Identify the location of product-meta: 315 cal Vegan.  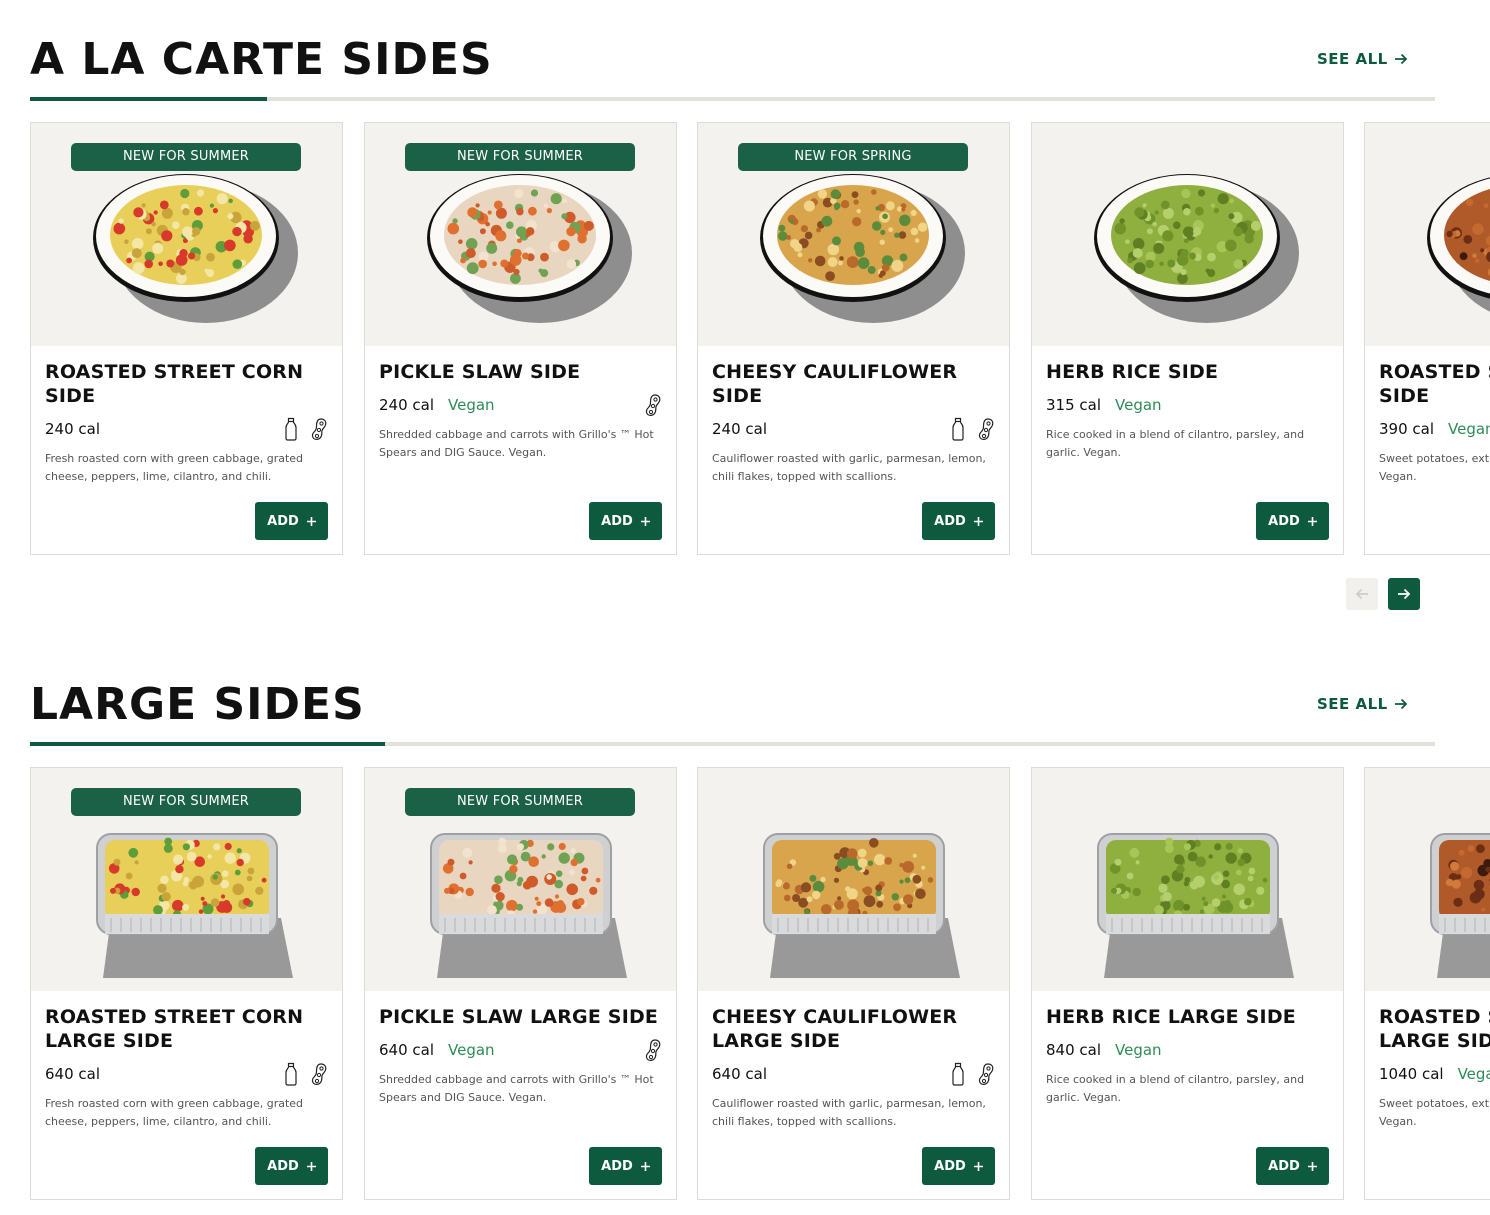
(1187, 405).